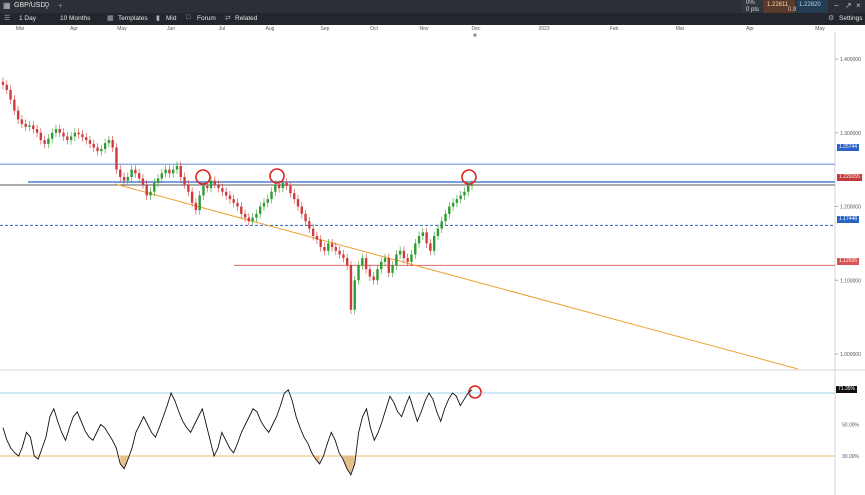  What do you see at coordinates (424, 29) in the screenshot?
I see `month-label: Nov` at bounding box center [424, 29].